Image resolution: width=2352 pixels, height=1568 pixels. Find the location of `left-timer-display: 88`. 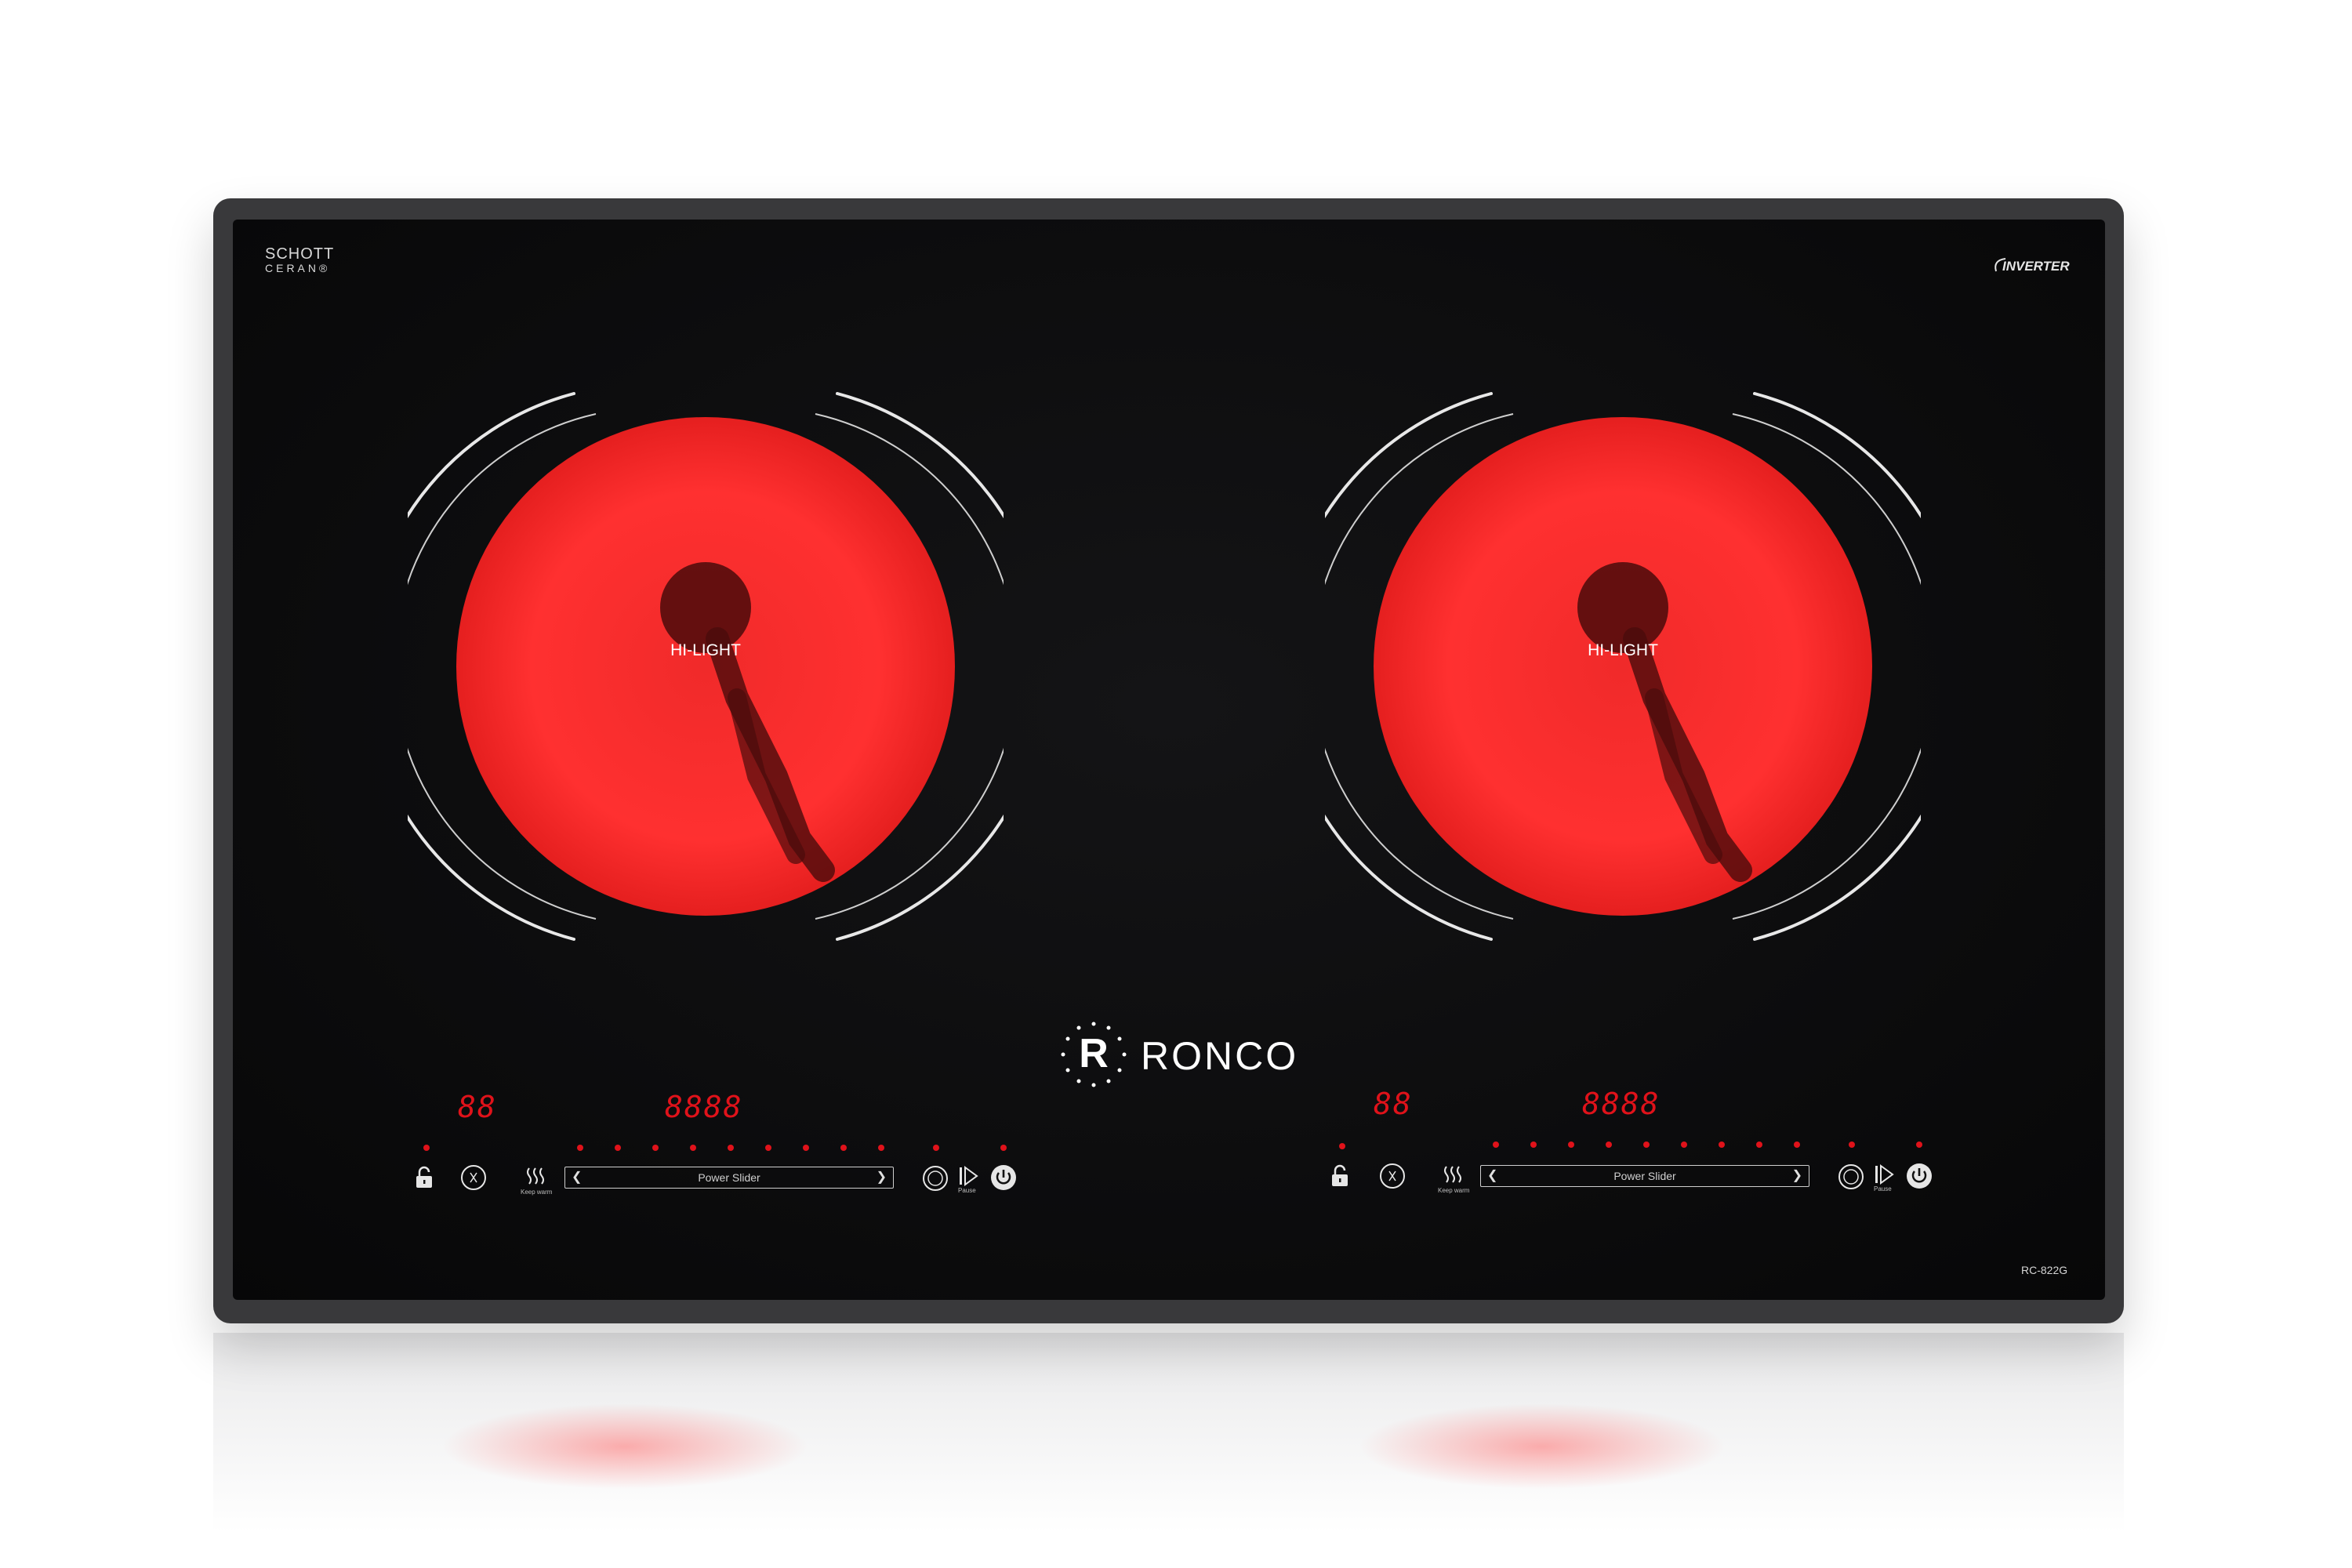

left-timer-display: 88 is located at coordinates (477, 1107).